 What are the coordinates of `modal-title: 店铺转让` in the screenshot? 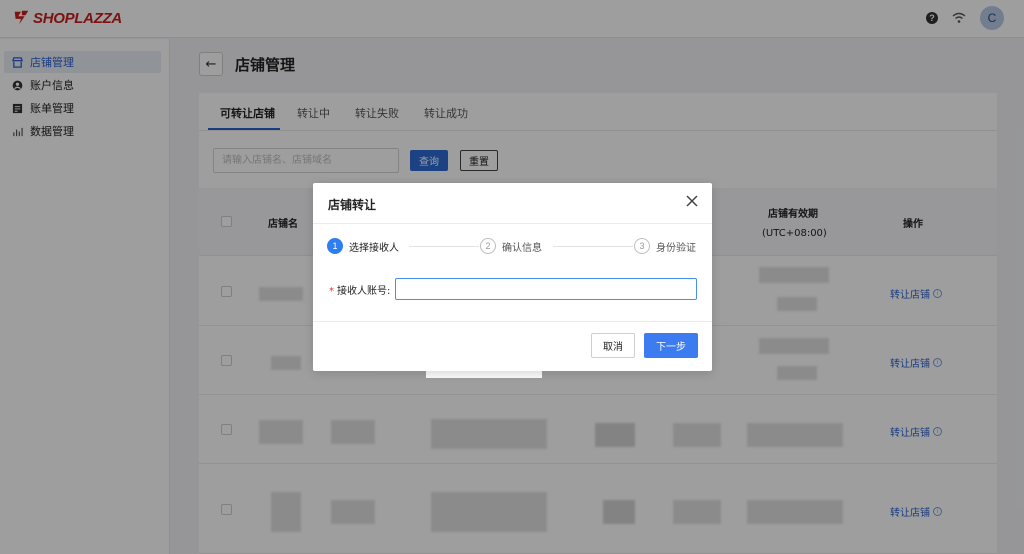 It's located at (352, 205).